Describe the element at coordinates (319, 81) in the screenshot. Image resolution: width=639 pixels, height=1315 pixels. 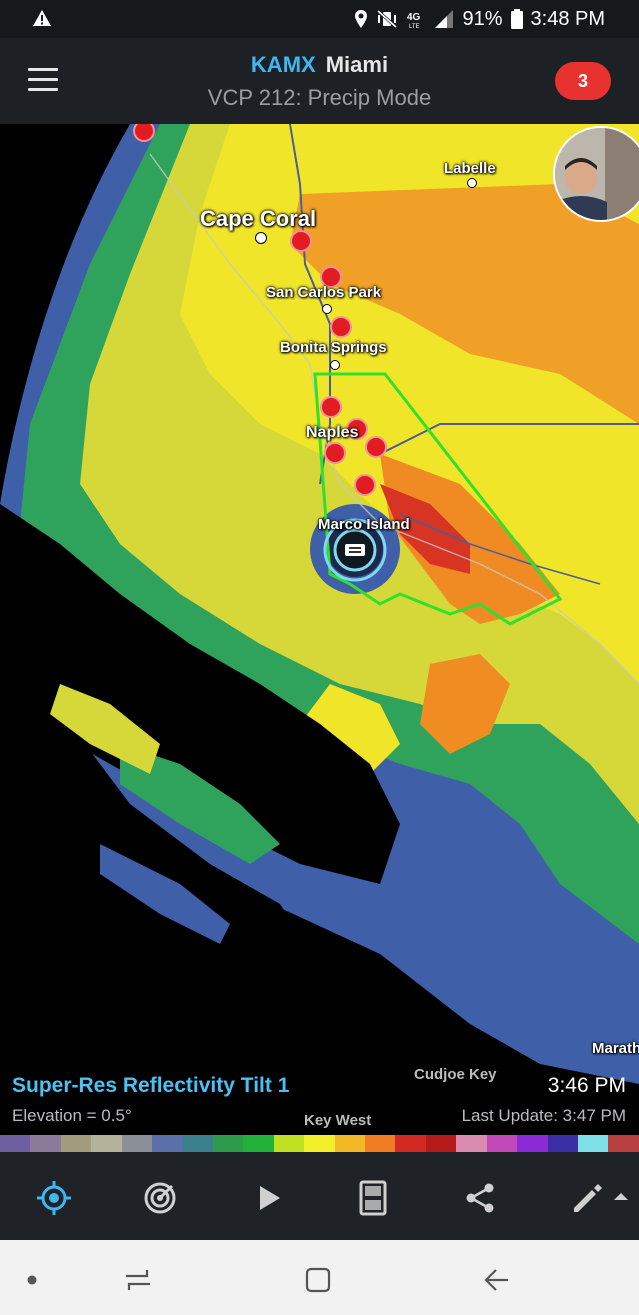
I see `app-header: KAMX Miami VCP 212: Precip Mode 3` at that location.